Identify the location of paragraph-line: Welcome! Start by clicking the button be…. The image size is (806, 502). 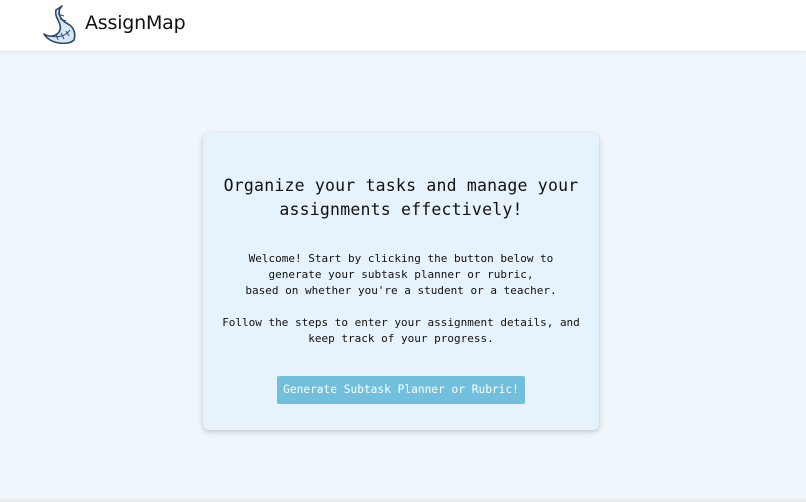
(401, 258).